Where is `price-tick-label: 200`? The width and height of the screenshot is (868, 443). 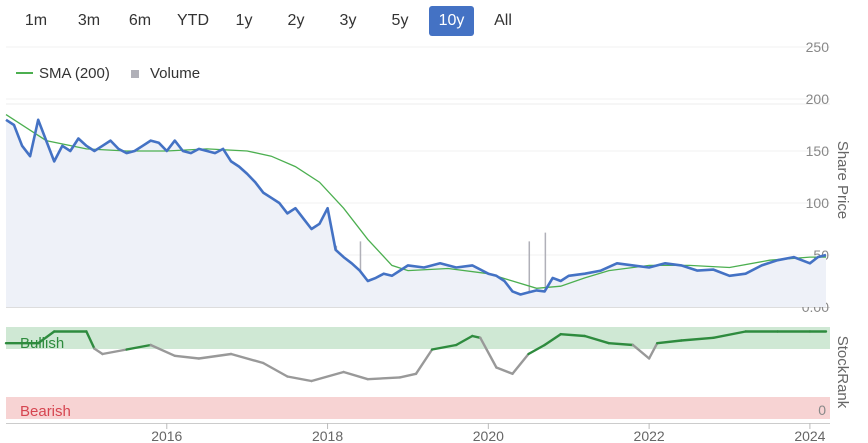 price-tick-label: 200 is located at coordinates (818, 99).